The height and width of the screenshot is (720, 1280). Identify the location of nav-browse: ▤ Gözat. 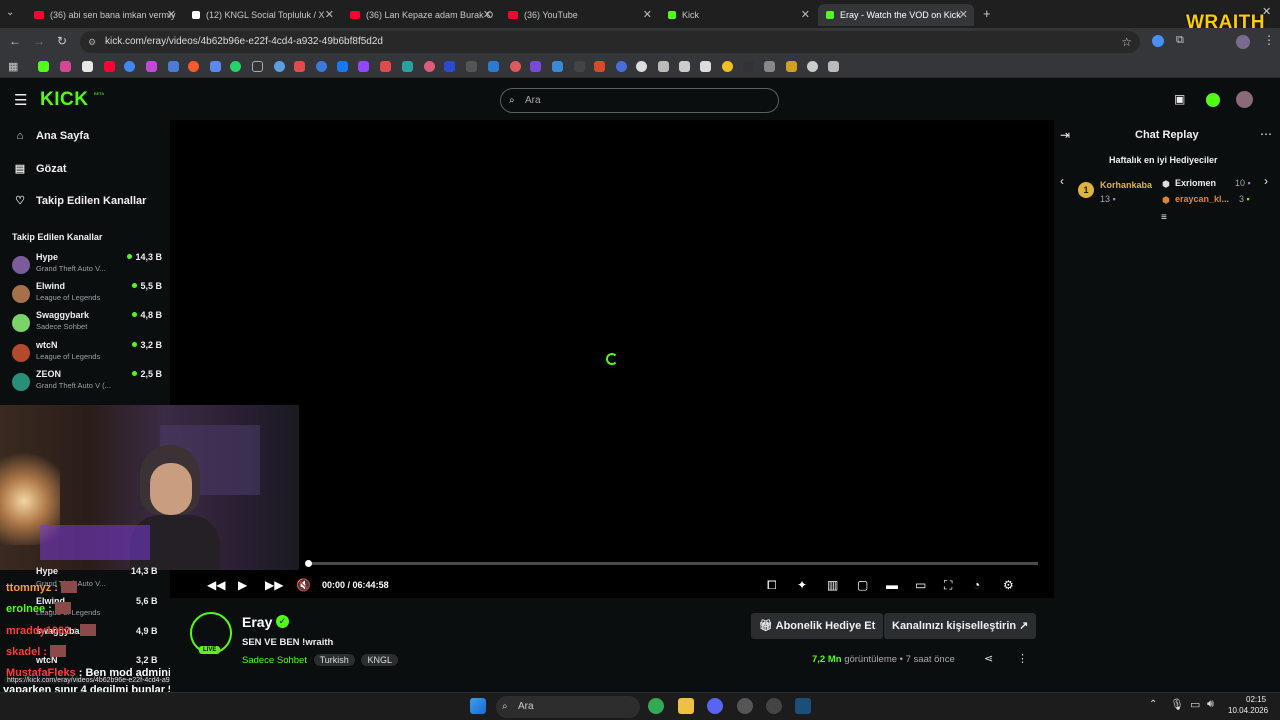
(40, 169).